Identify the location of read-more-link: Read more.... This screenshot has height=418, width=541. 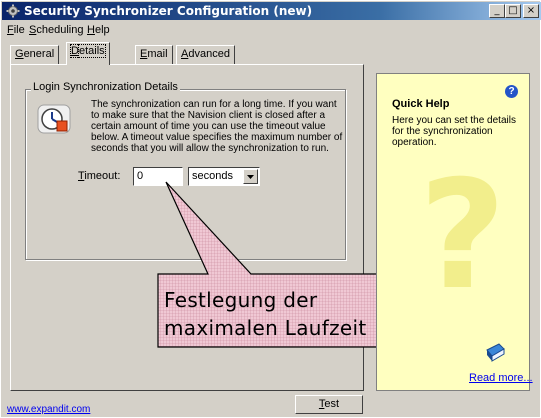
(501, 378).